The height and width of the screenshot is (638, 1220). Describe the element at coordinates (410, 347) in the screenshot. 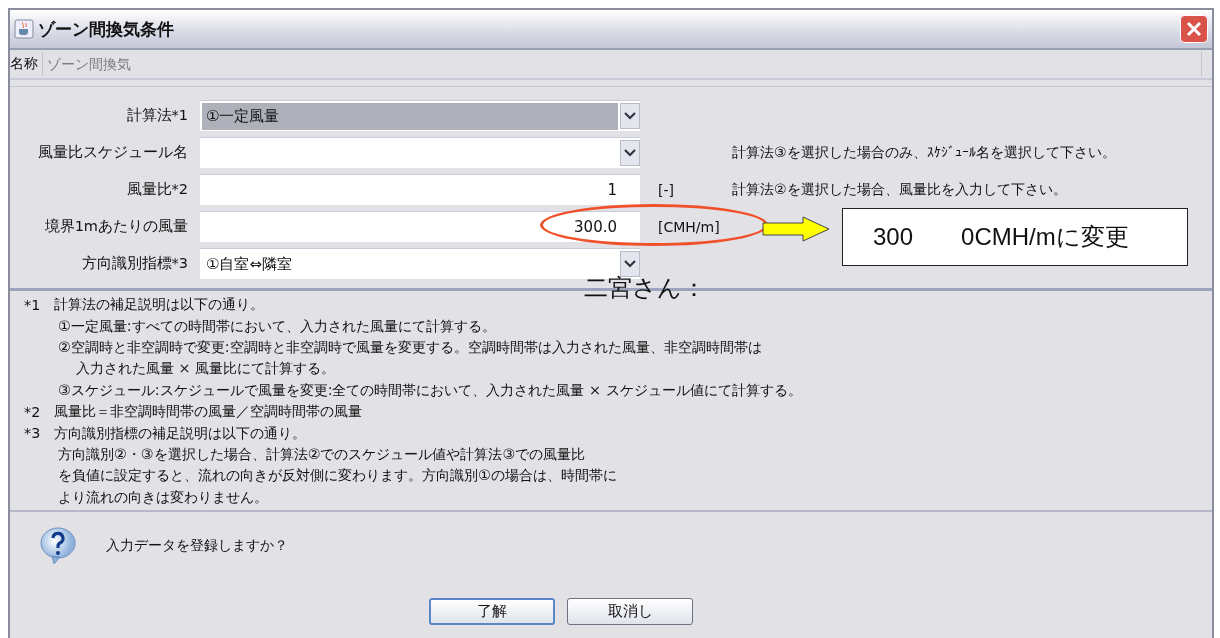

I see `note-text: ②空調時と非空調時で変更:空調時と非空調時で風量を変更する。空調時間帯は入力された風量、非空調時間帯は` at that location.